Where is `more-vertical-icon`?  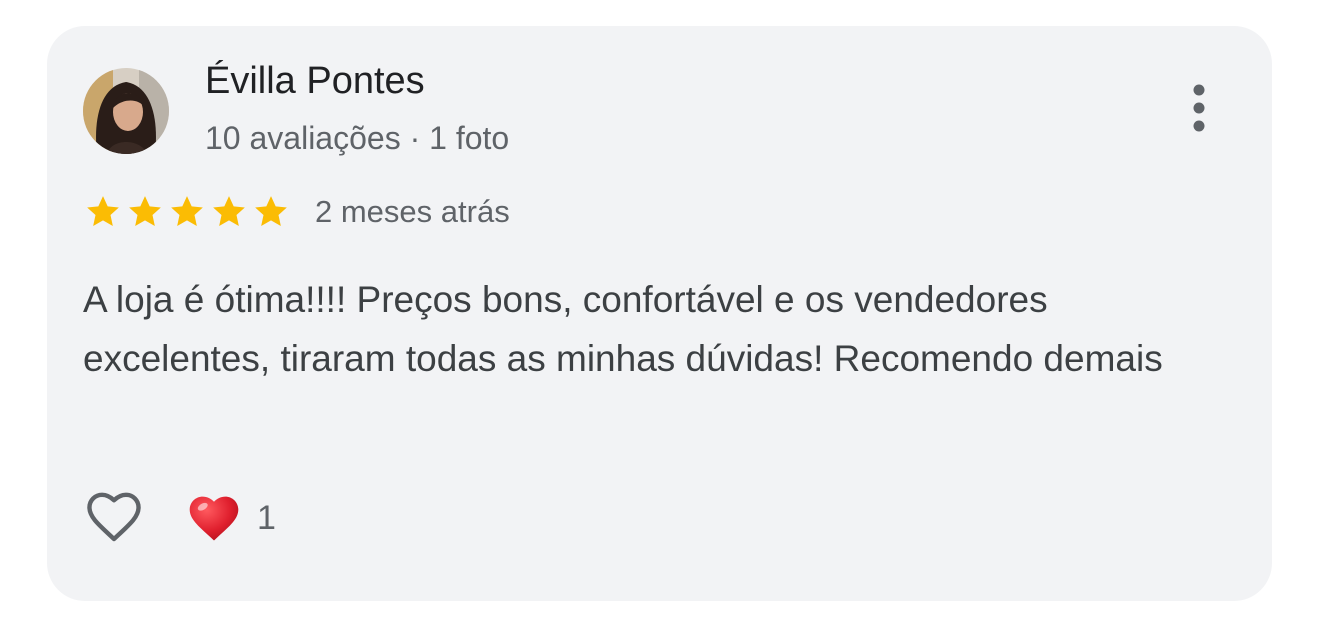
more-vertical-icon is located at coordinates (1199, 108).